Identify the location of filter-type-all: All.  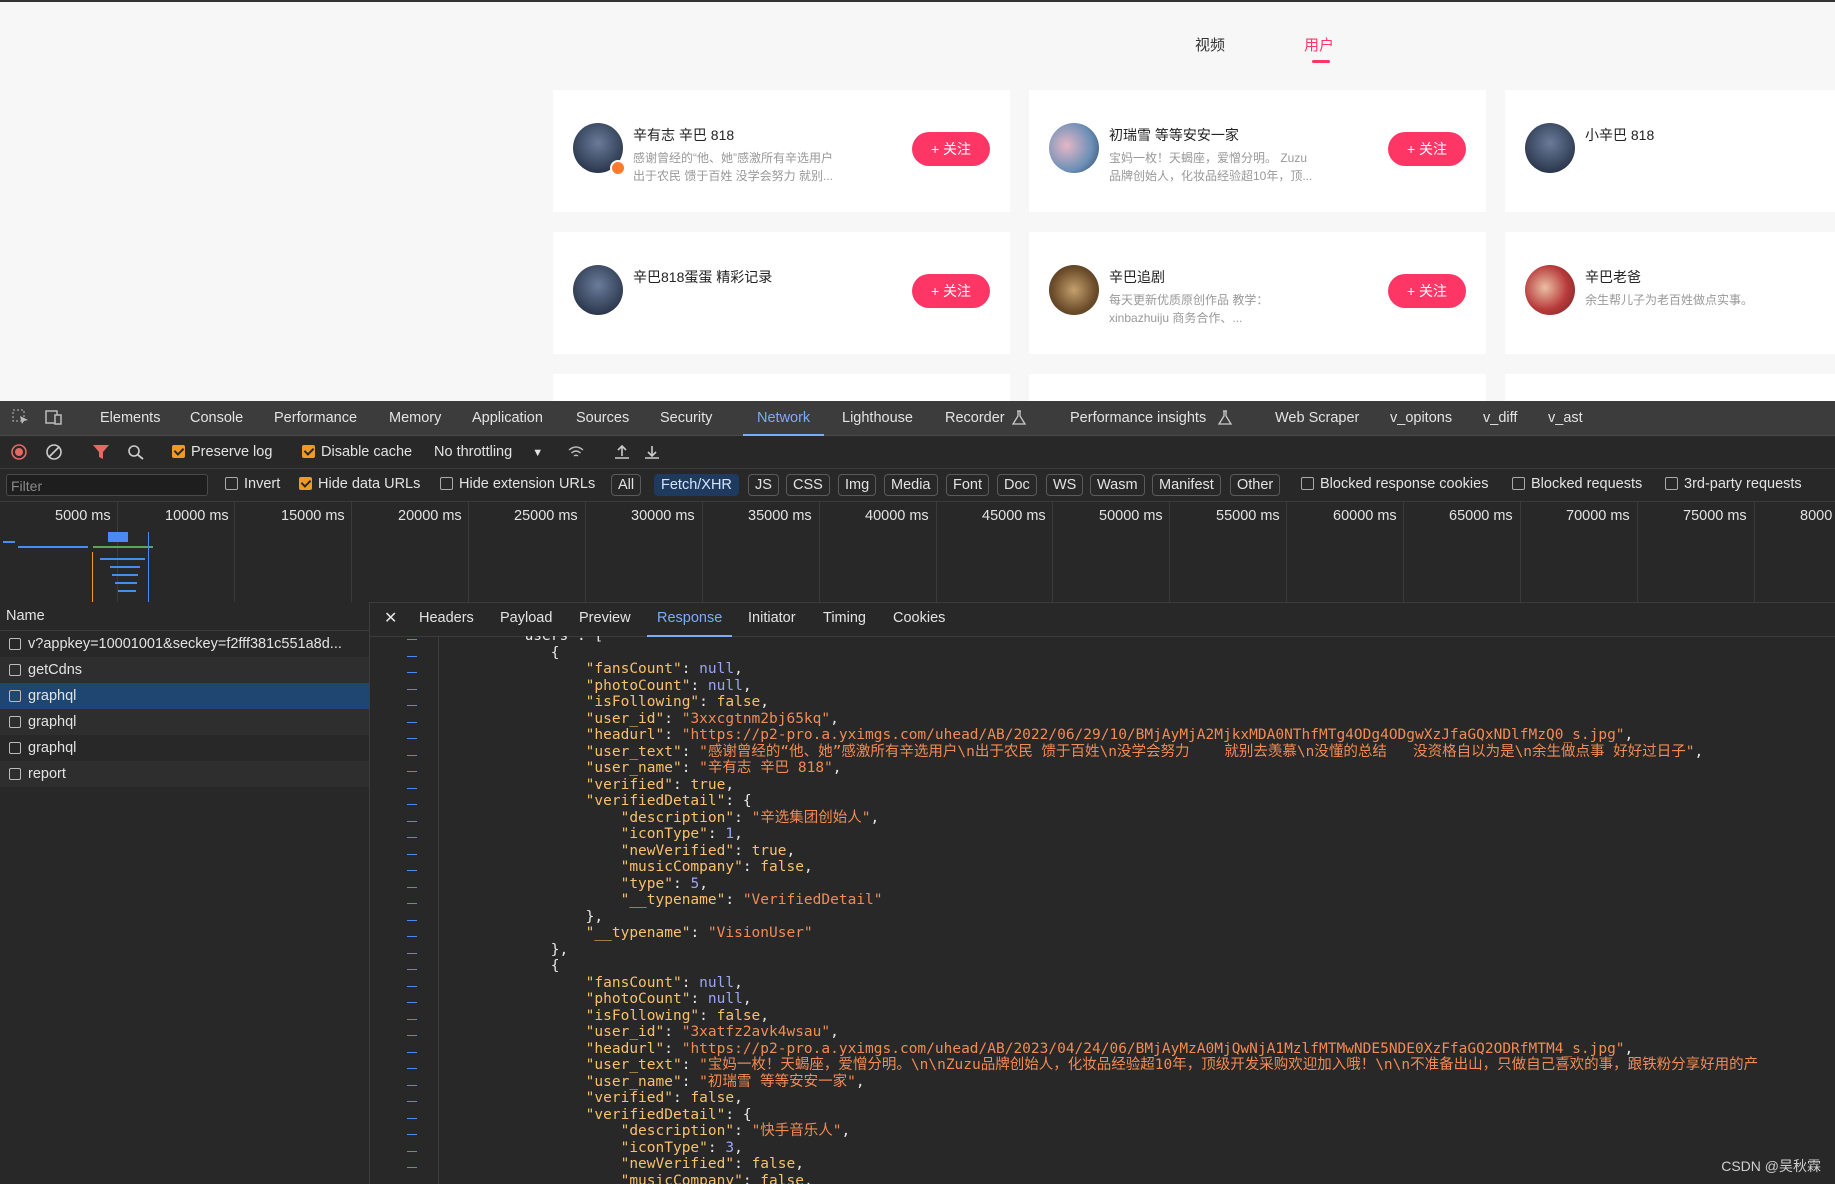
(626, 485).